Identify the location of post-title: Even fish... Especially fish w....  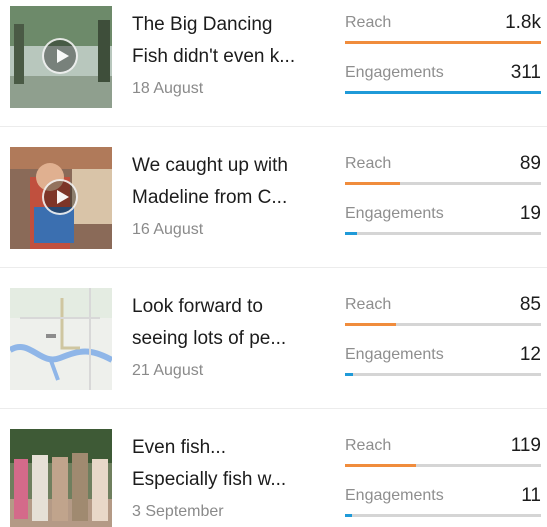
(228, 464).